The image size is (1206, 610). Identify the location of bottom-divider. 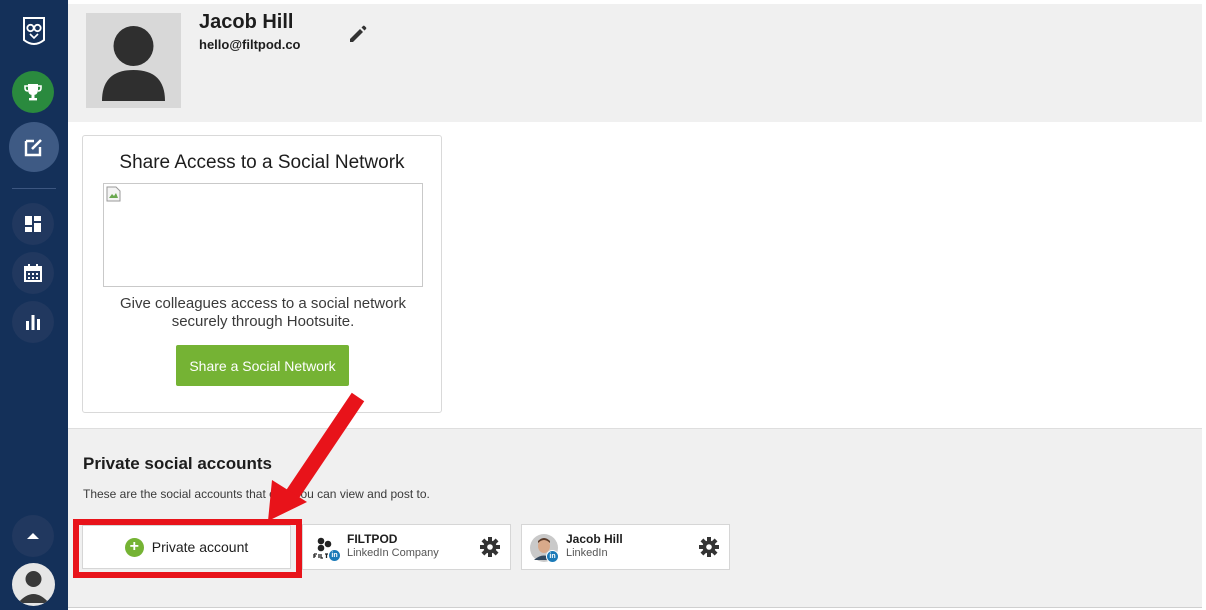
(635, 607).